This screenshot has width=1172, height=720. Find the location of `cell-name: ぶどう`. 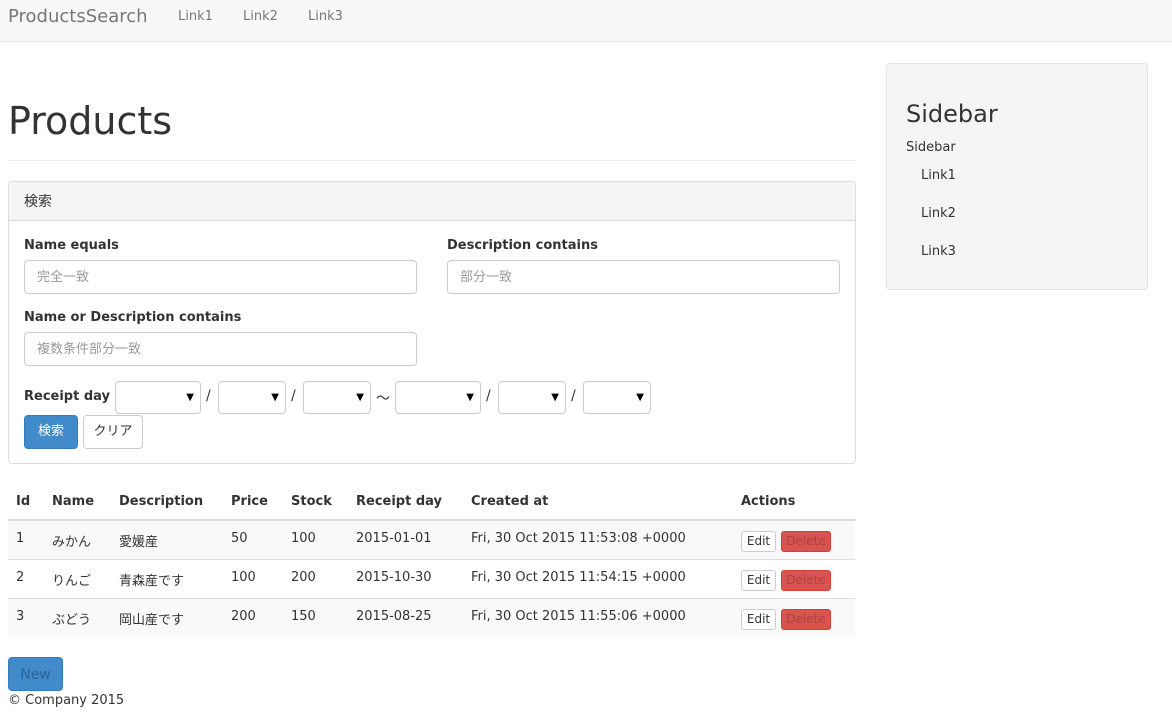

cell-name: ぶどう is located at coordinates (72, 620).